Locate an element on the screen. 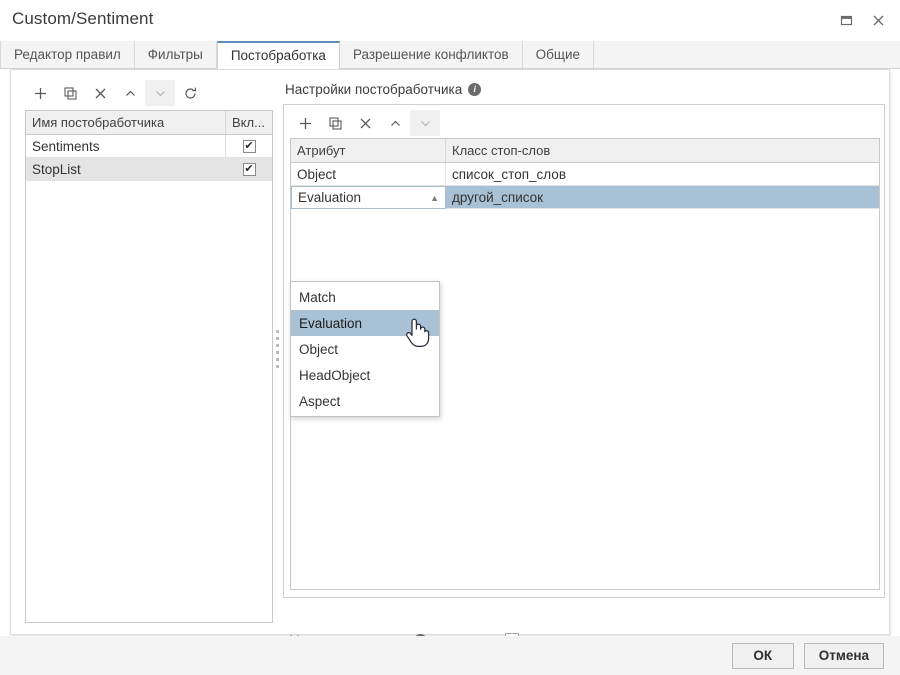 This screenshot has height=675, width=900. tab-postprocessing: Постобработка is located at coordinates (278, 55).